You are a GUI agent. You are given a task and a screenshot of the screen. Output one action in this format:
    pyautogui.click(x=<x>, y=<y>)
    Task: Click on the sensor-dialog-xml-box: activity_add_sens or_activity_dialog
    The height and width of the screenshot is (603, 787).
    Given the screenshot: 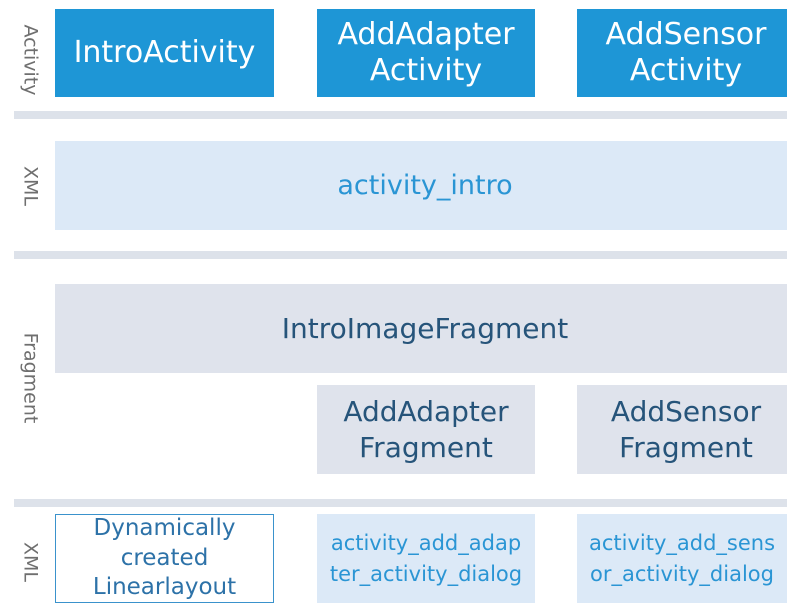 What is the action you would take?
    pyautogui.click(x=682, y=558)
    